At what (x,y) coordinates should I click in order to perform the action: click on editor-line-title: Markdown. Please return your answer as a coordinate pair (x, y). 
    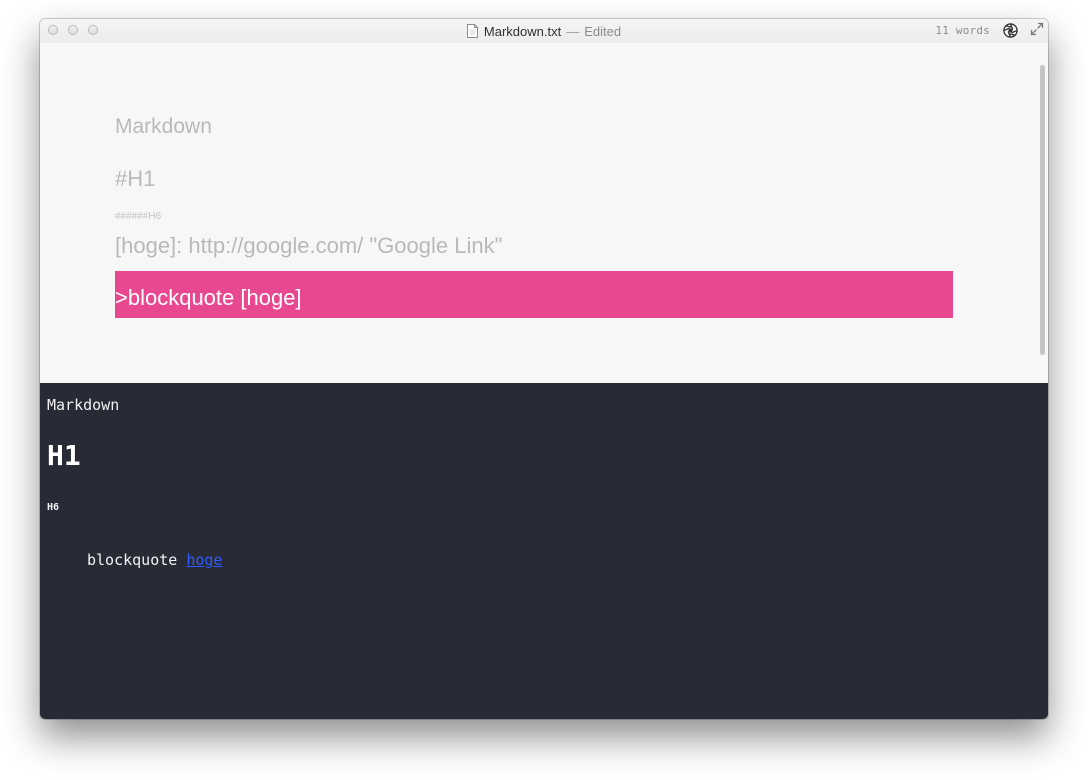
    Looking at the image, I should click on (163, 127).